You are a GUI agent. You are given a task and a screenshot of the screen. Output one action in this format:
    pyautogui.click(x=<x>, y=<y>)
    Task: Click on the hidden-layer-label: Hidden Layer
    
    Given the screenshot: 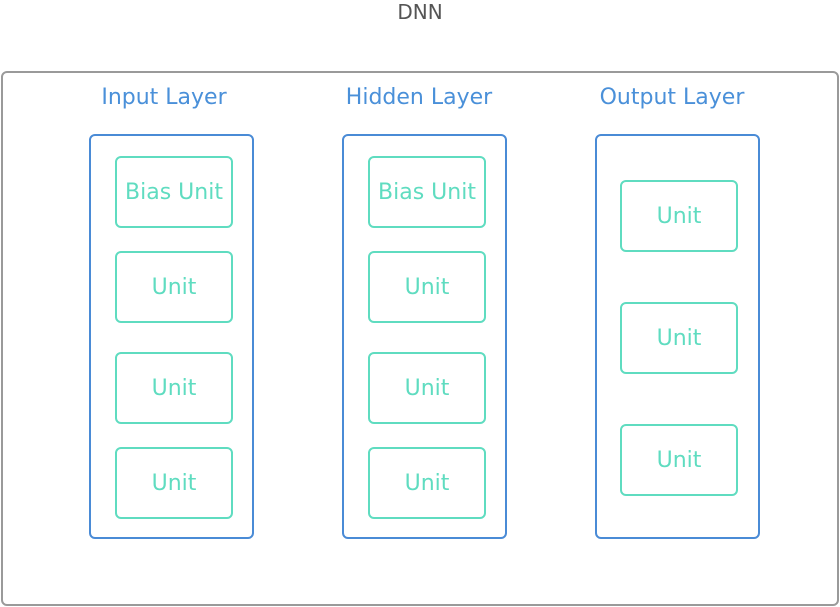 What is the action you would take?
    pyautogui.click(x=419, y=97)
    